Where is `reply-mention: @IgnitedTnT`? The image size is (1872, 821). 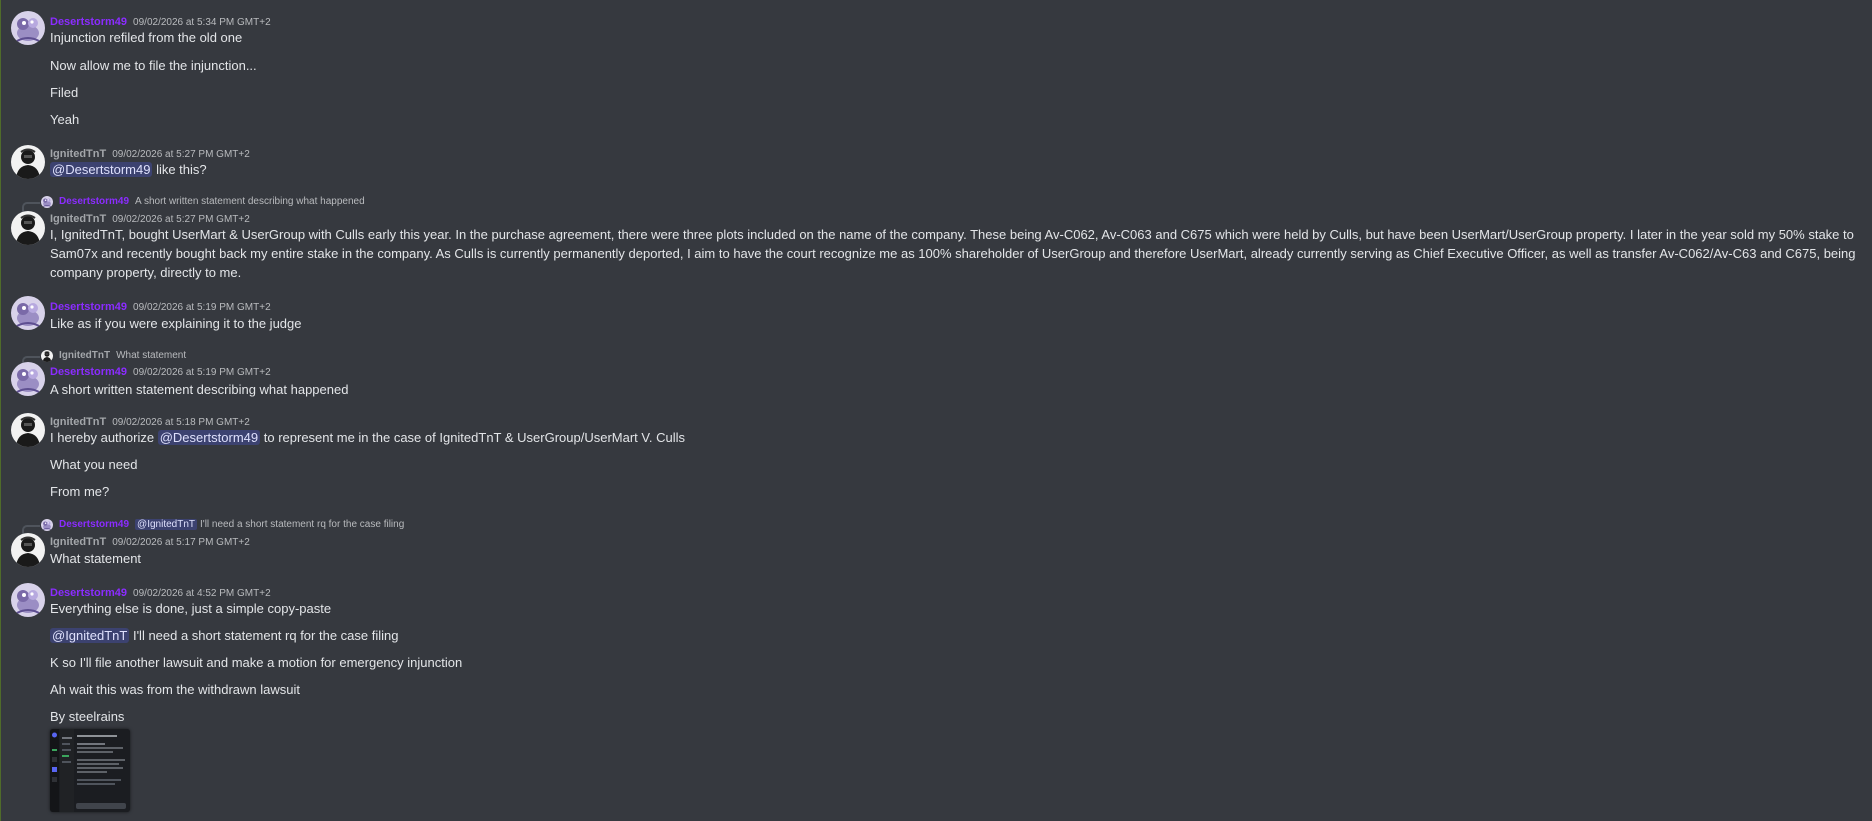
reply-mention: @IgnitedTnT is located at coordinates (166, 524).